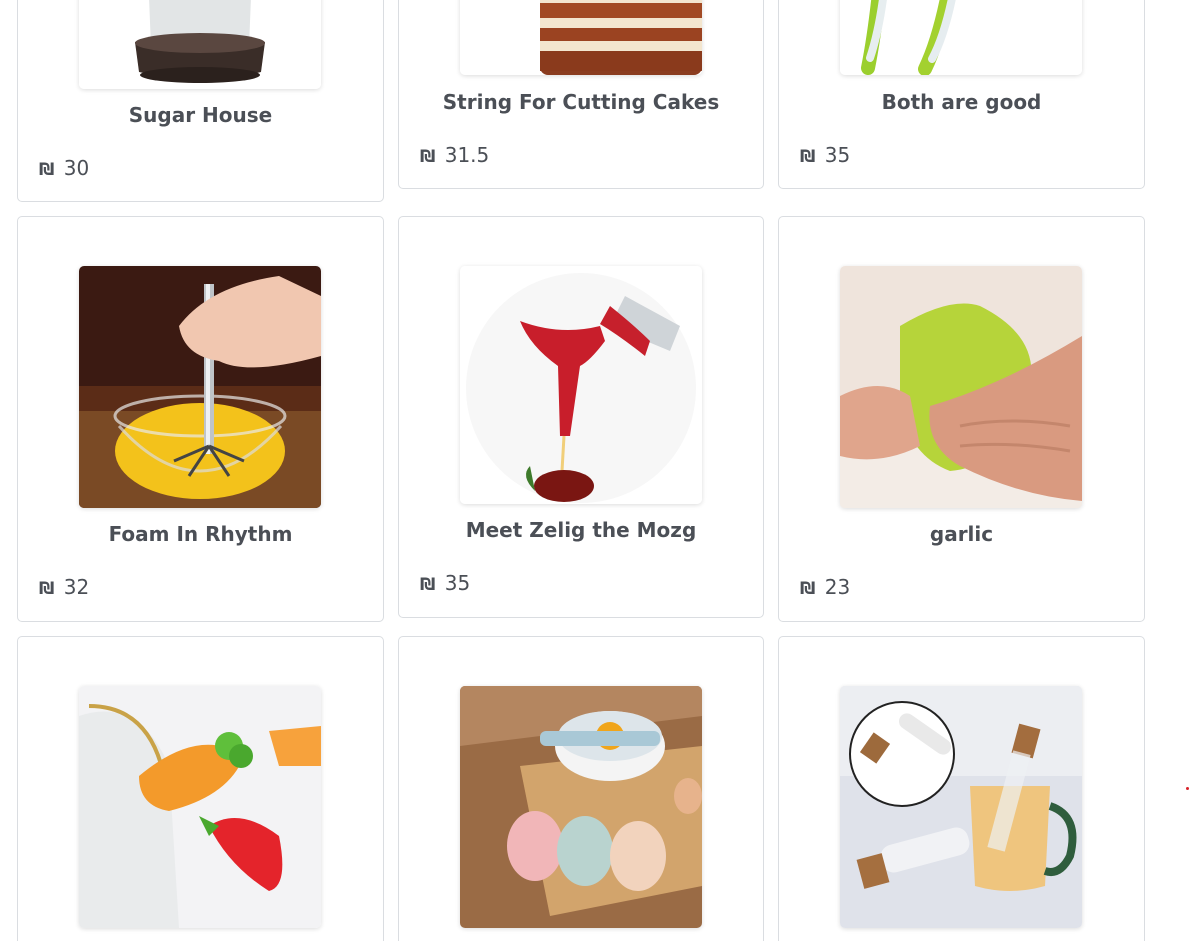  Describe the element at coordinates (200, 534) in the screenshot. I see `product-title: Foam In Rhythm` at that location.